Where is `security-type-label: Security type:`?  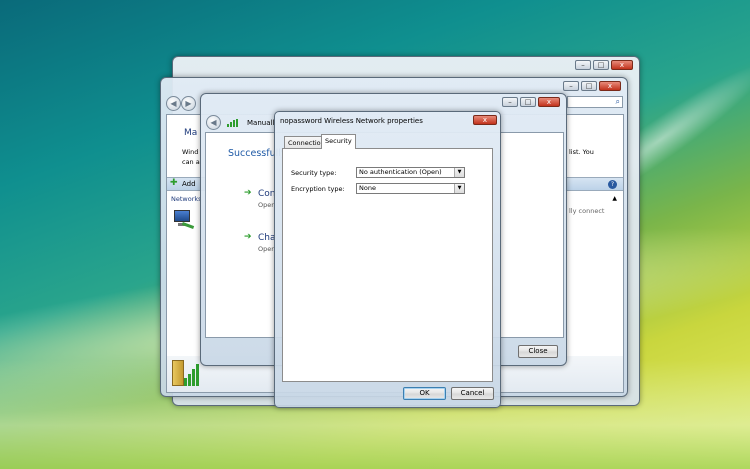
security-type-label: Security type: is located at coordinates (314, 173).